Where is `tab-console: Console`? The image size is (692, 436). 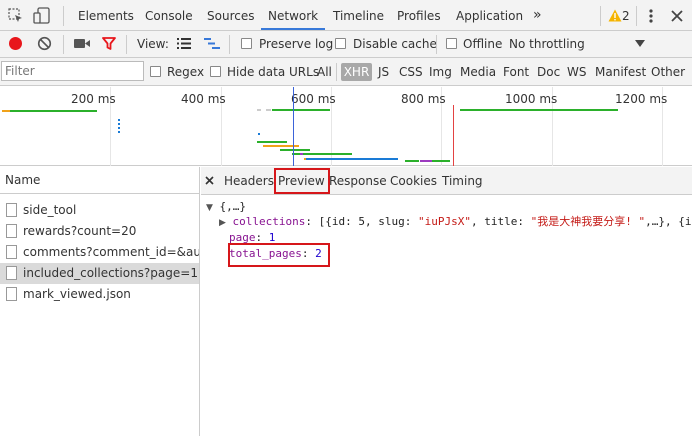 tab-console: Console is located at coordinates (169, 16).